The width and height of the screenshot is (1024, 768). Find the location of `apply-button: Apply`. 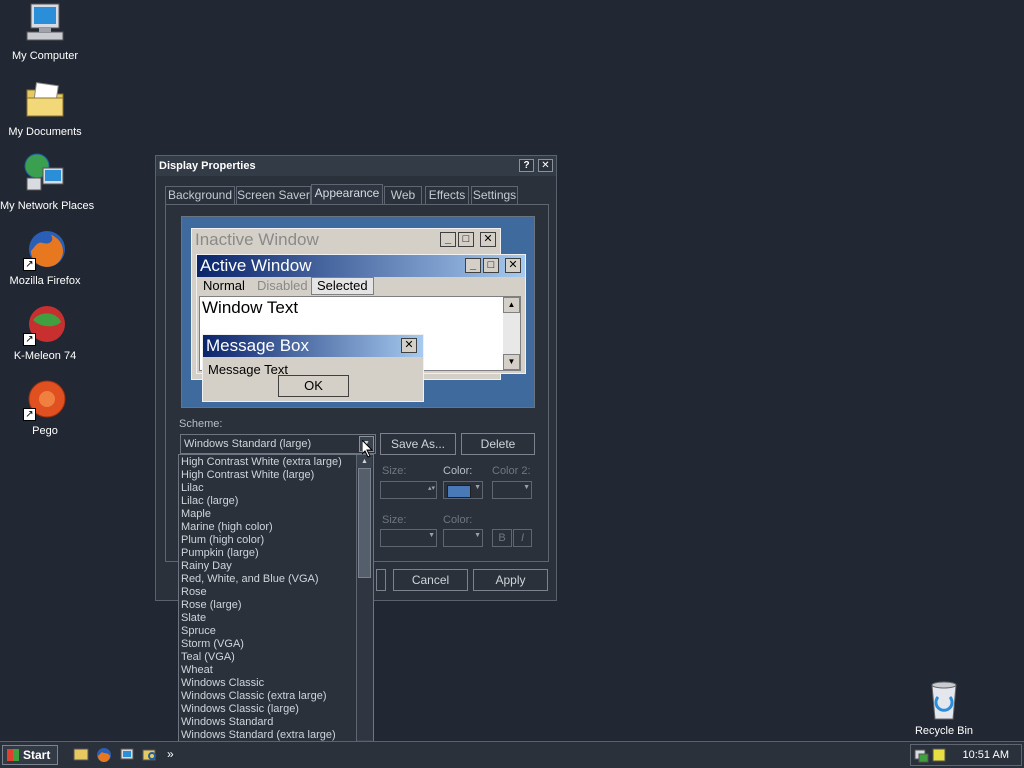

apply-button: Apply is located at coordinates (510, 580).